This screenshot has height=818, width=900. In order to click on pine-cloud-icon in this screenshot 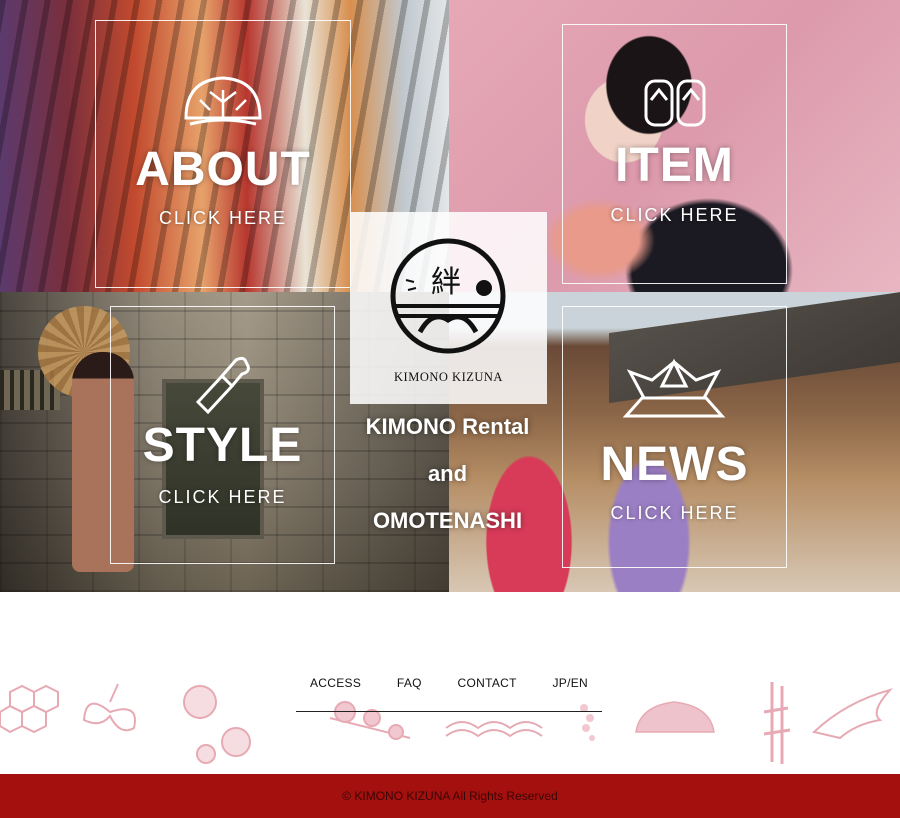, I will do `click(675, 717)`.